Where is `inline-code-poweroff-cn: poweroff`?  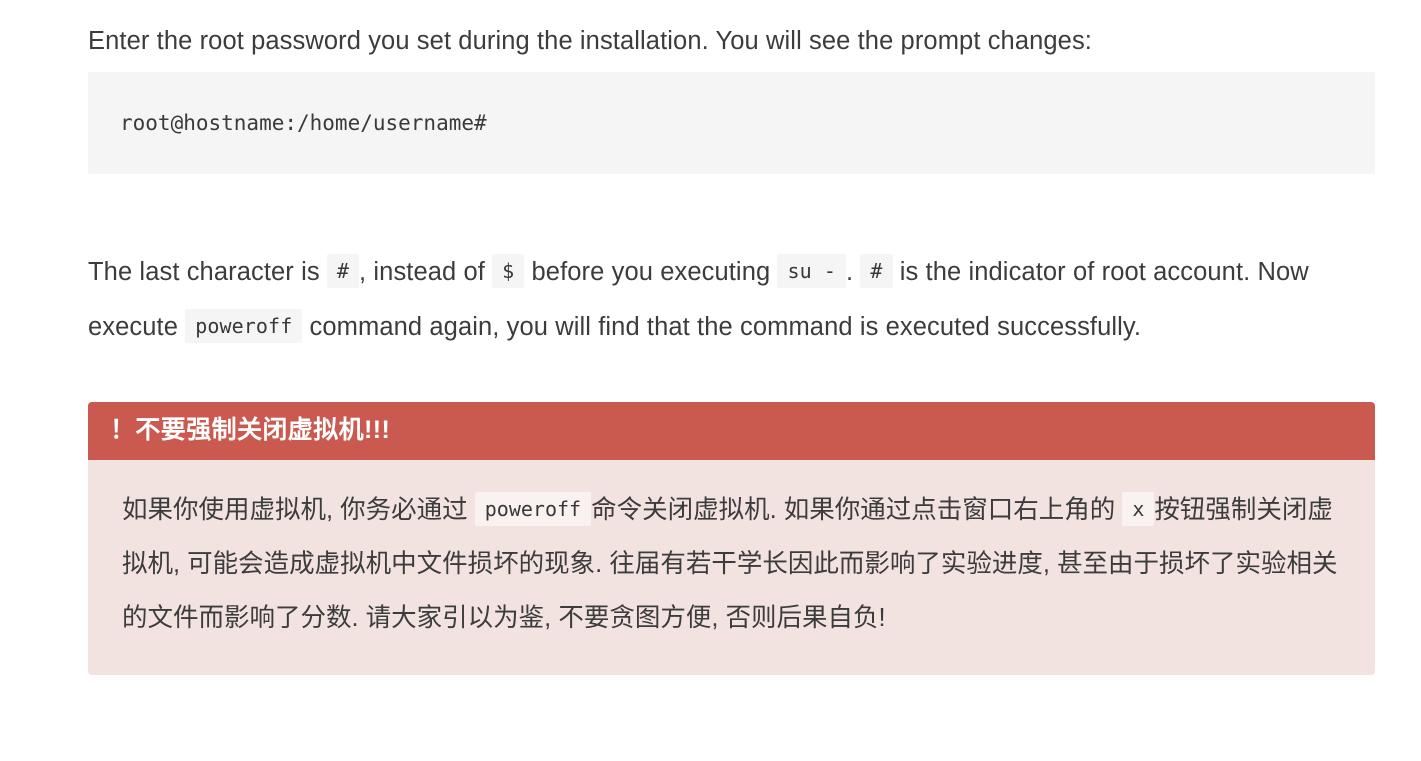 inline-code-poweroff-cn: poweroff is located at coordinates (533, 509).